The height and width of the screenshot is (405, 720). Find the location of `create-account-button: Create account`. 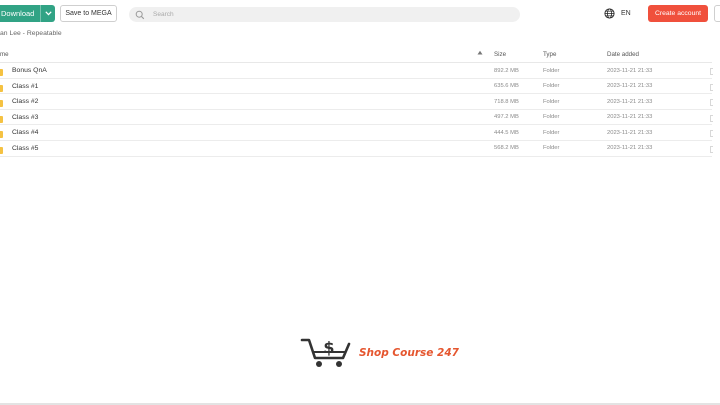

create-account-button: Create account is located at coordinates (678, 13).